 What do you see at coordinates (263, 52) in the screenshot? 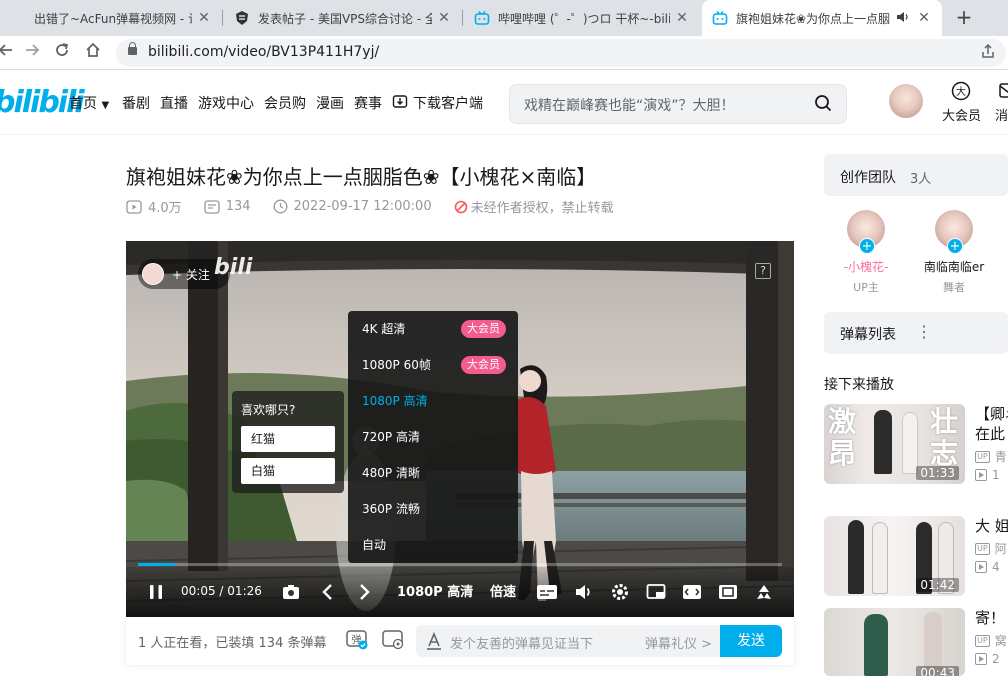
I see `url-text: bilibili.com/video/BV13P411H7yj/` at bounding box center [263, 52].